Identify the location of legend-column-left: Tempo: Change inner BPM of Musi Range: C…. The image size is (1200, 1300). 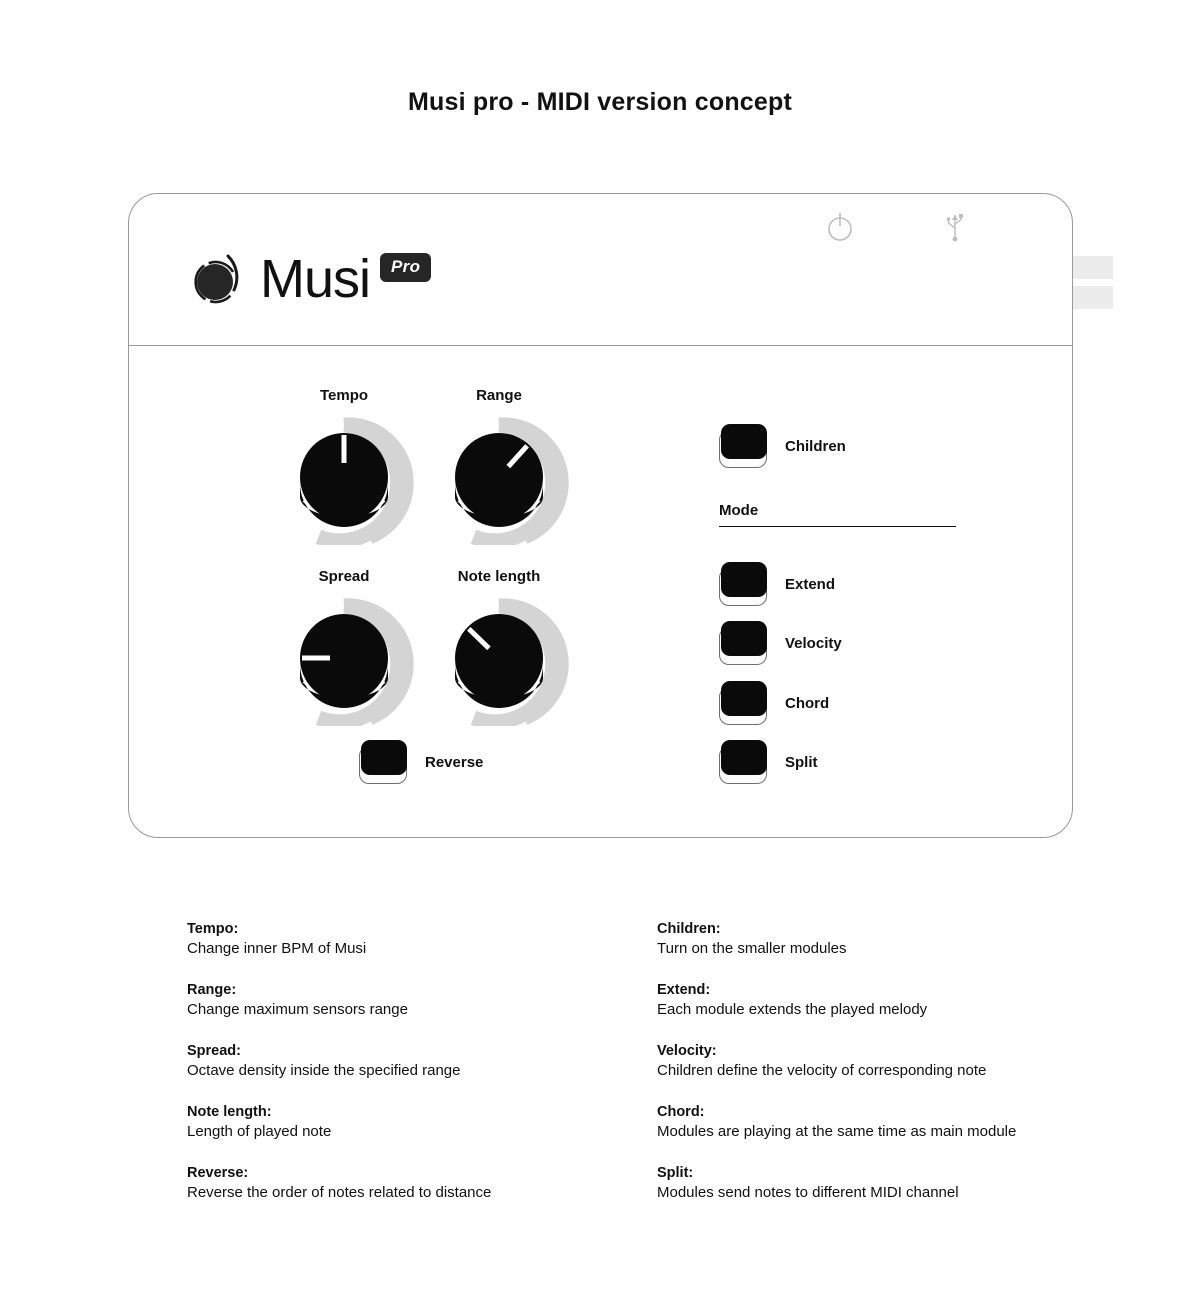
(402, 1072).